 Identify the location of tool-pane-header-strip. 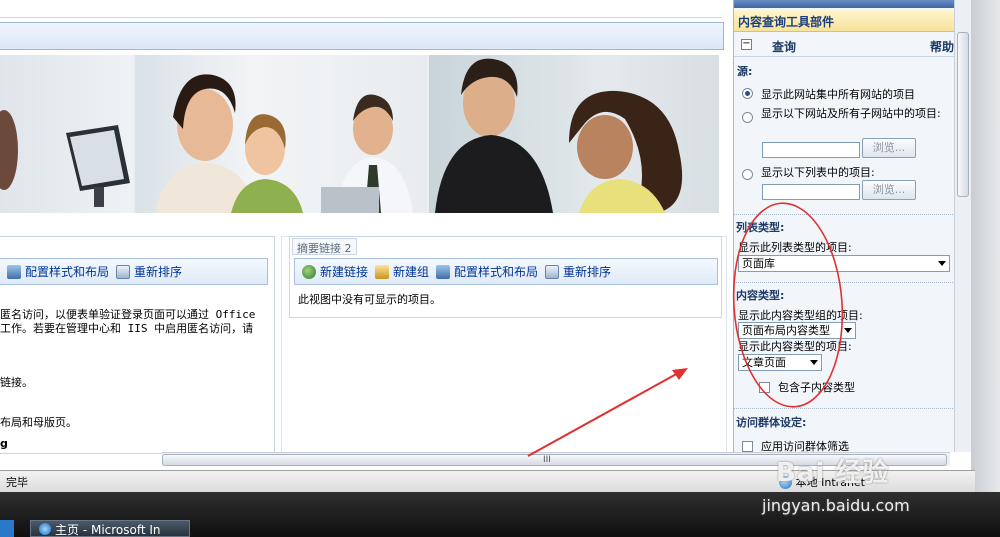
(844, 4).